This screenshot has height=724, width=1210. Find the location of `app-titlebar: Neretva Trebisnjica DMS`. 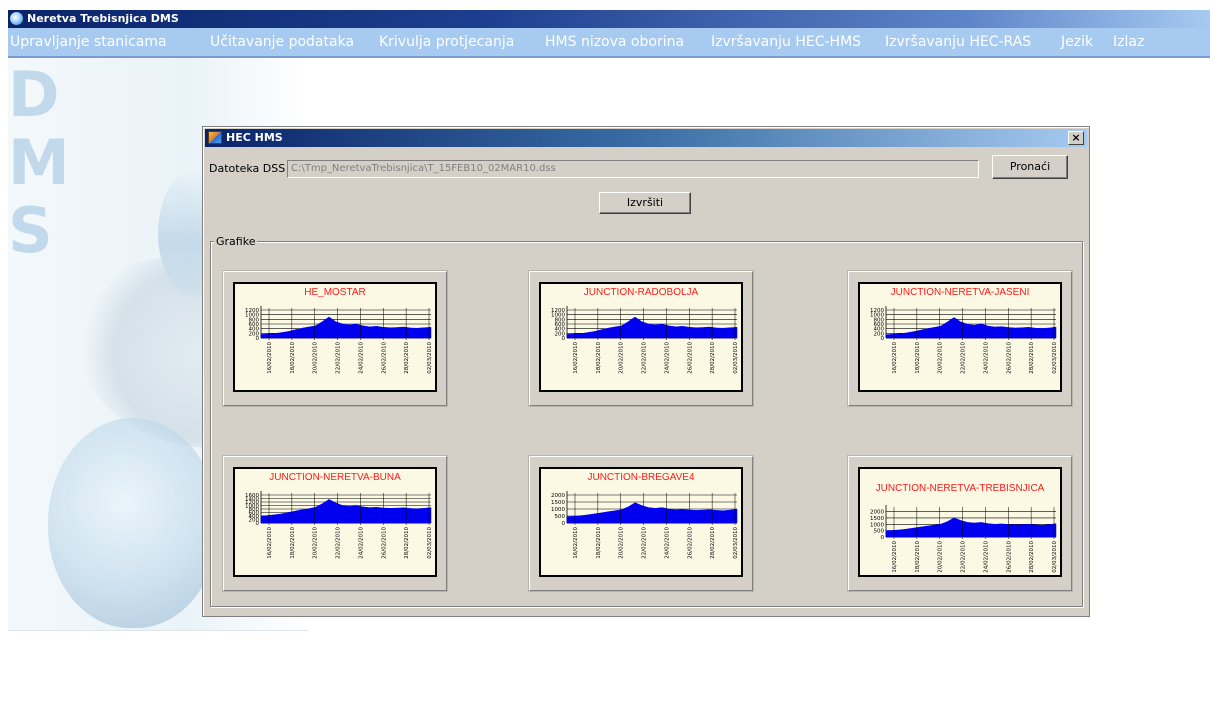

app-titlebar: Neretva Trebisnjica DMS is located at coordinates (609, 19).